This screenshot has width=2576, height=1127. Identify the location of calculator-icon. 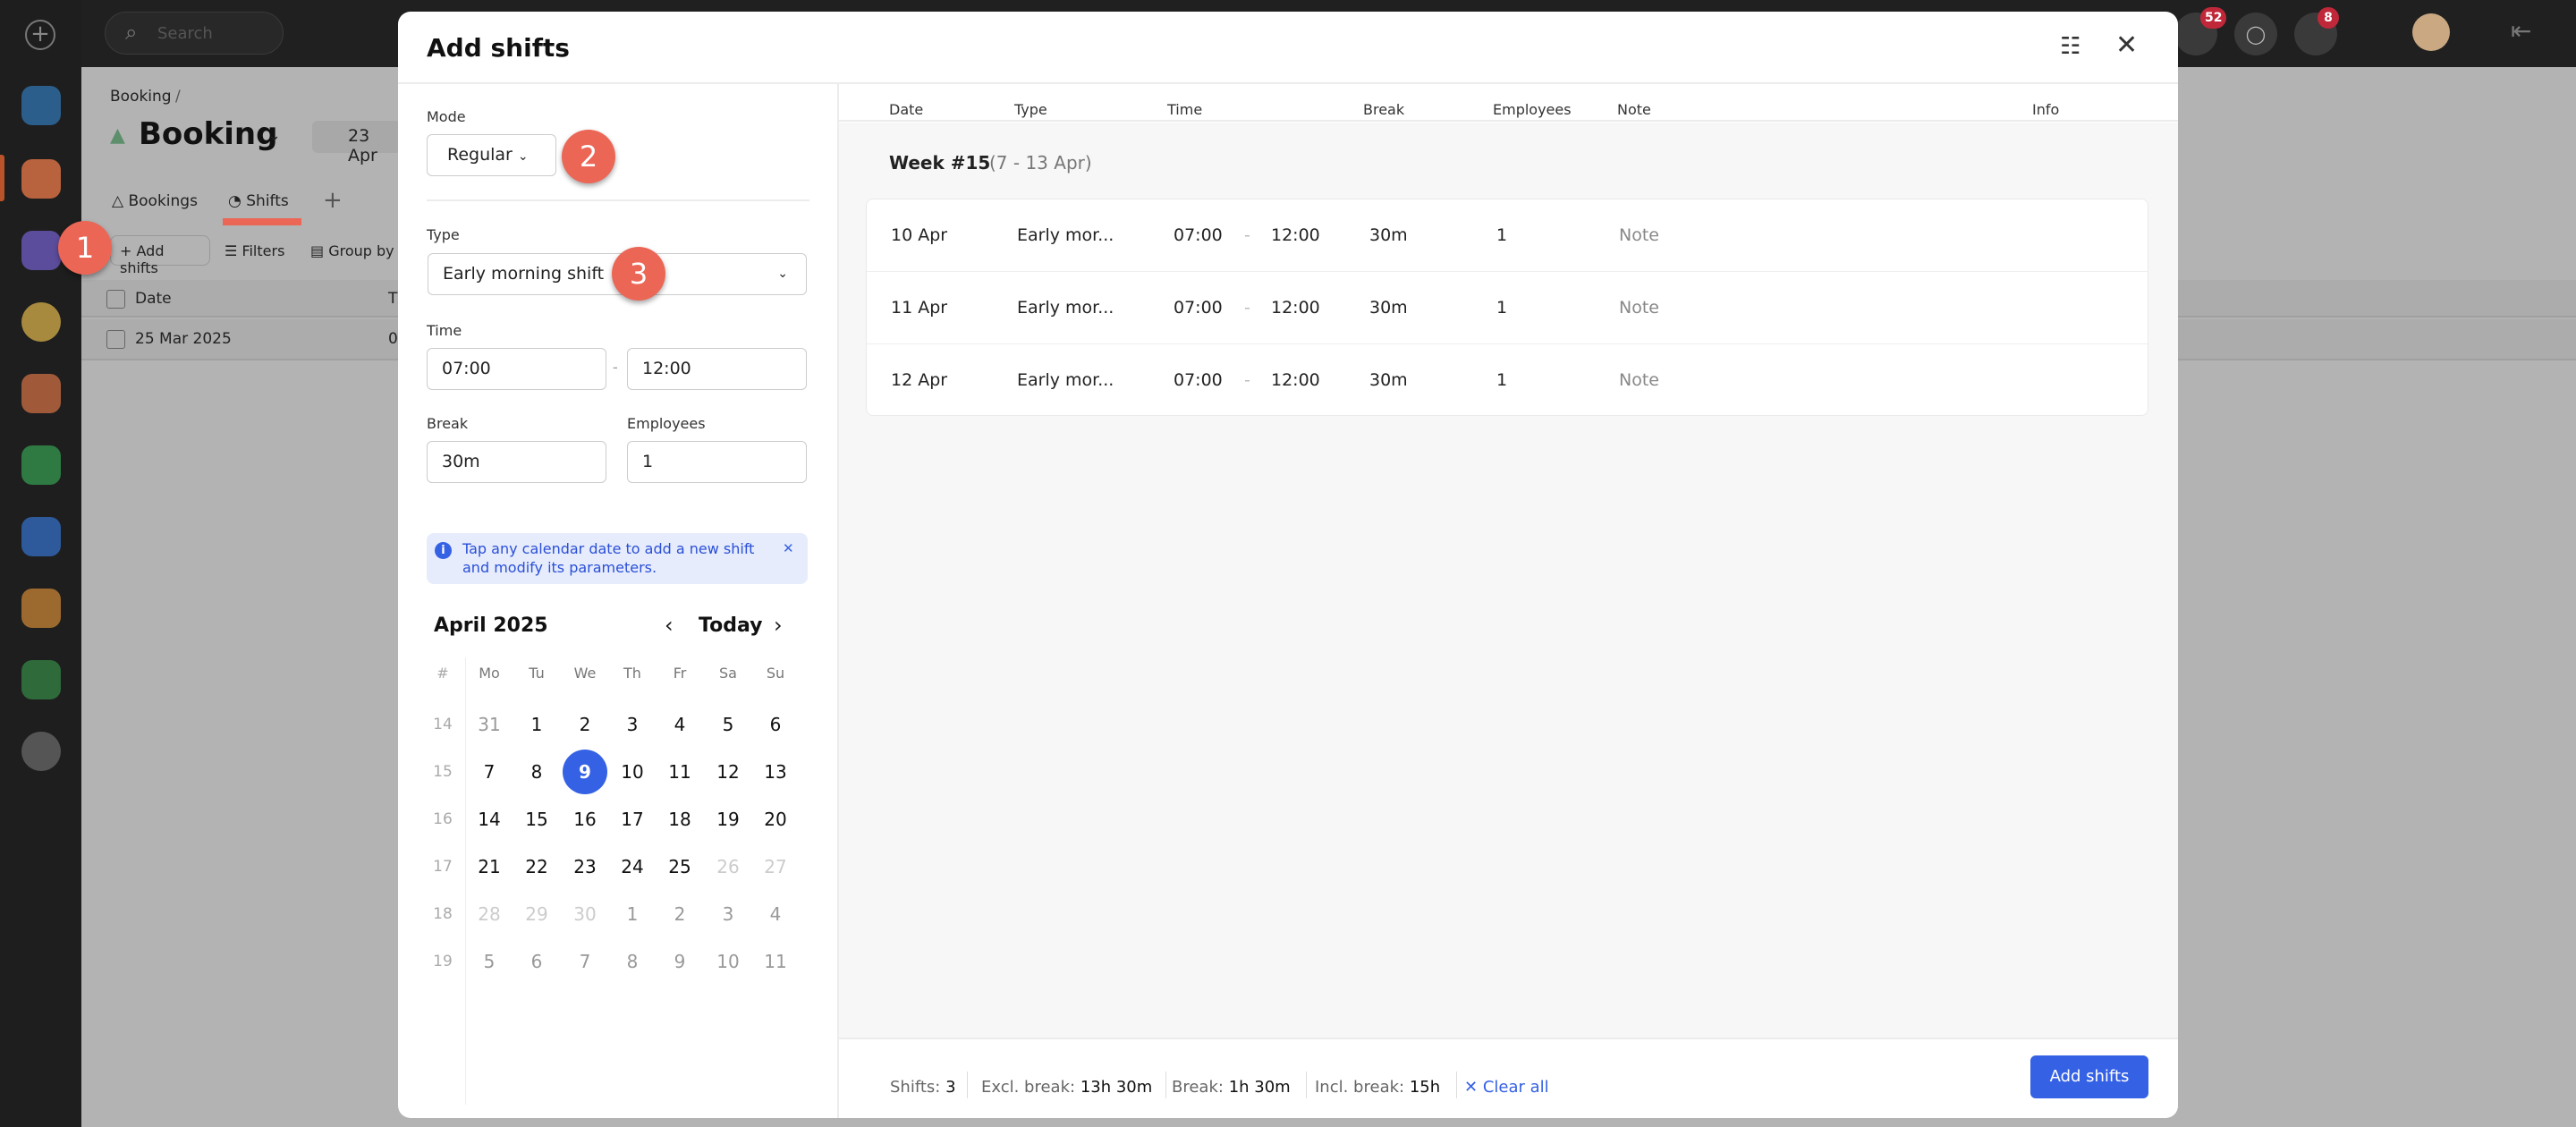
(41, 465).